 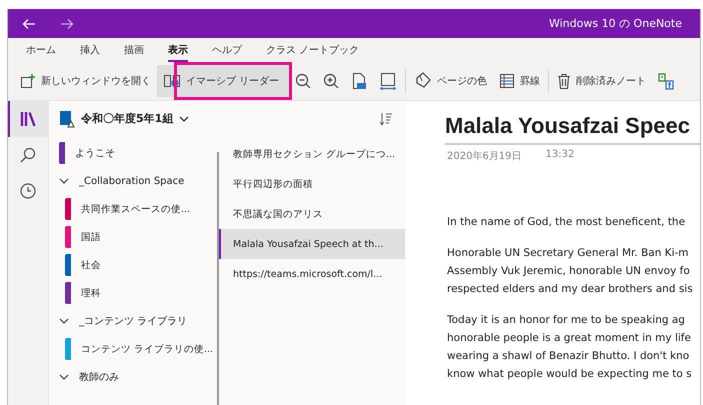 What do you see at coordinates (451, 81) in the screenshot?
I see `paint-bucket-button: ページの色` at bounding box center [451, 81].